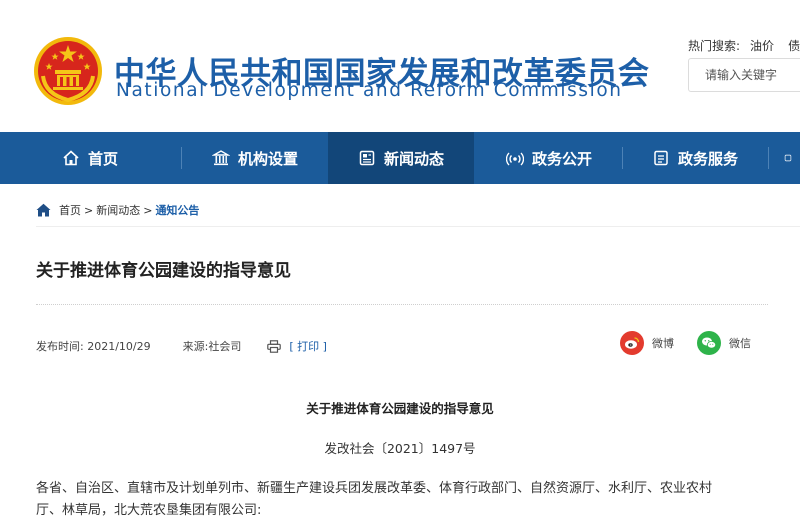  What do you see at coordinates (632, 343) in the screenshot?
I see `weibo-icon` at bounding box center [632, 343].